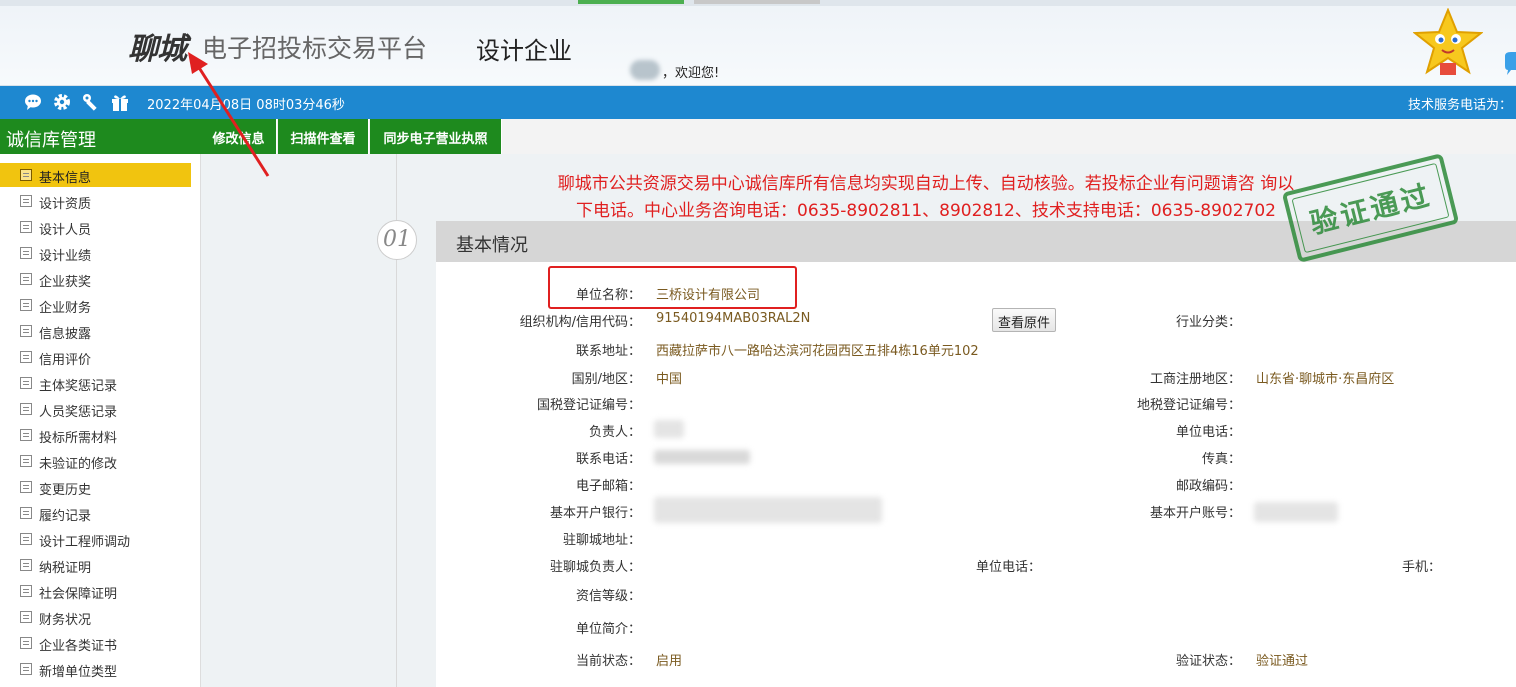  What do you see at coordinates (672, 287) in the screenshot?
I see `unit-name-highlight` at bounding box center [672, 287].